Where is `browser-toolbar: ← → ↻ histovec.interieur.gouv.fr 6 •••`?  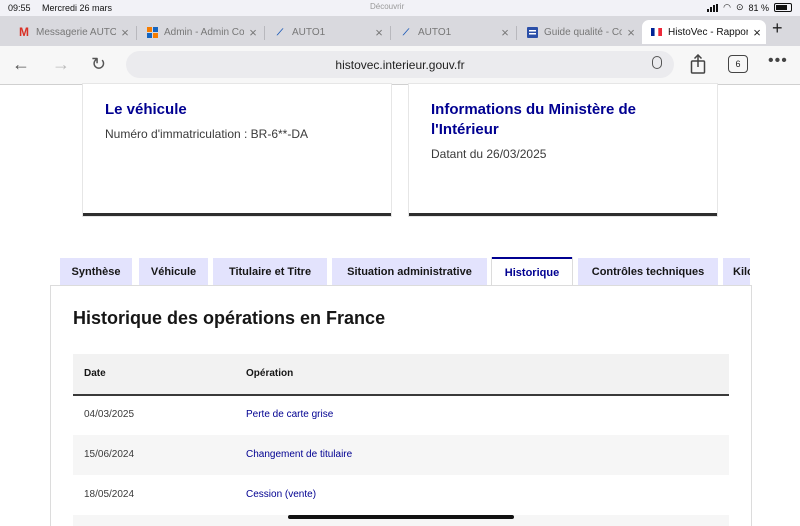 browser-toolbar: ← → ↻ histovec.interieur.gouv.fr 6 ••• is located at coordinates (400, 65).